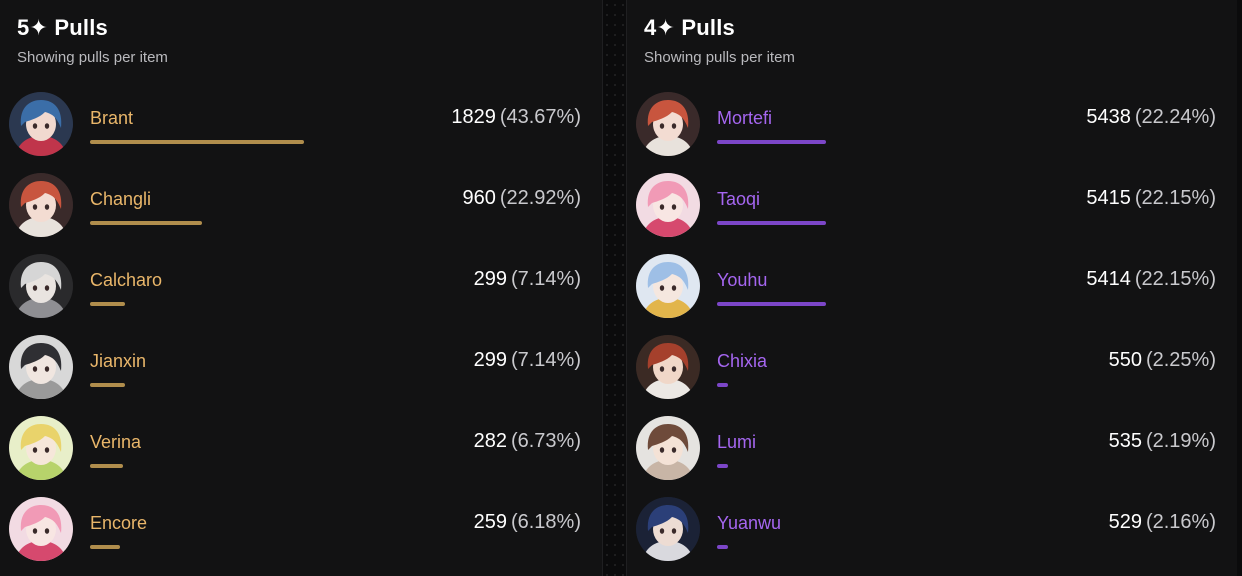  What do you see at coordinates (545, 360) in the screenshot?
I see `pull-percent: (7.14%)` at bounding box center [545, 360].